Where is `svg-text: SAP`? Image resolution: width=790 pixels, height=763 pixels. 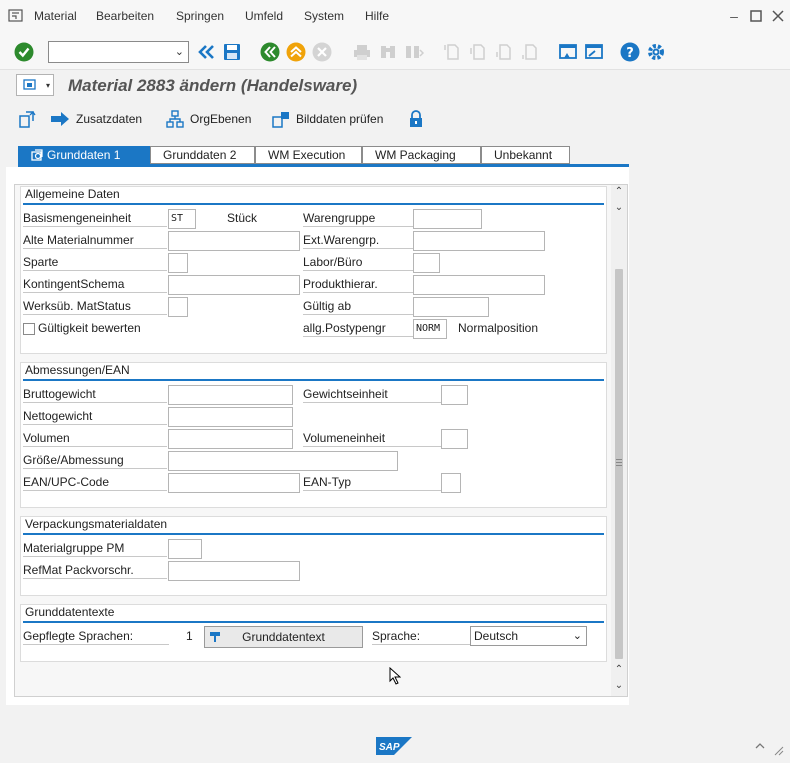
svg-text: SAP is located at coordinates (389, 747).